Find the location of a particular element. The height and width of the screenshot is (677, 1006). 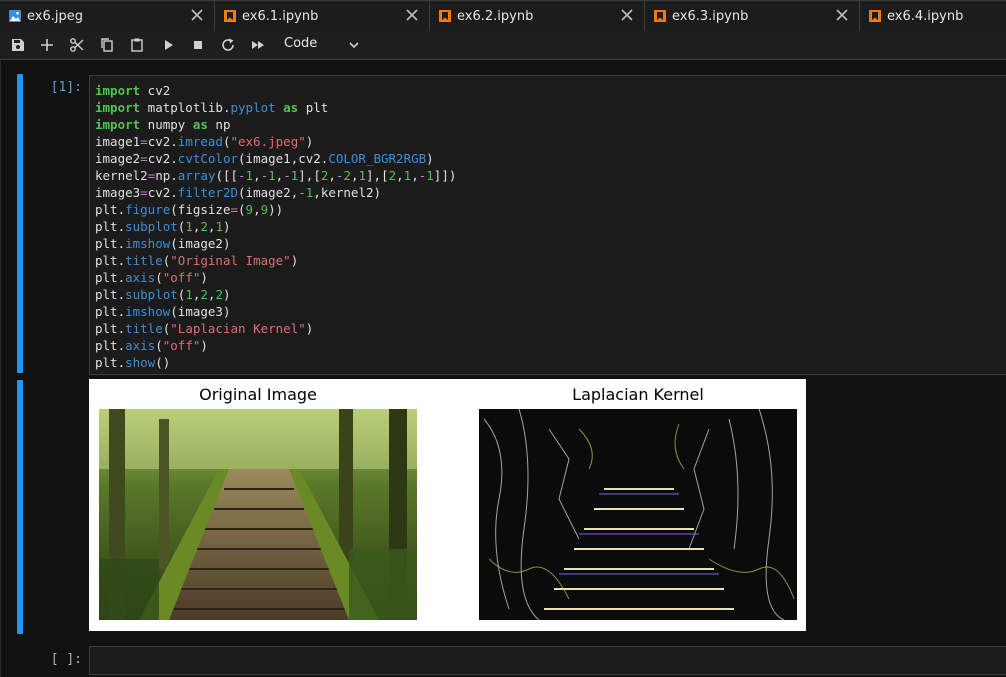

input-prompt: [1]: is located at coordinates (66, 87).